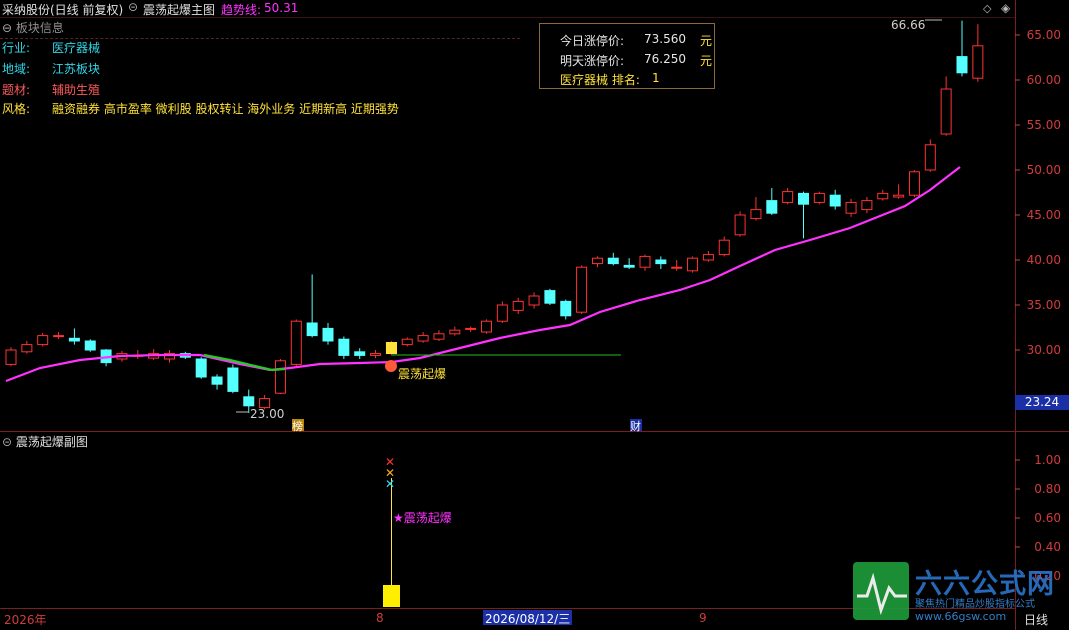 The width and height of the screenshot is (1069, 630). Describe the element at coordinates (1047, 518) in the screenshot. I see `sub-tick: 0.60` at that location.